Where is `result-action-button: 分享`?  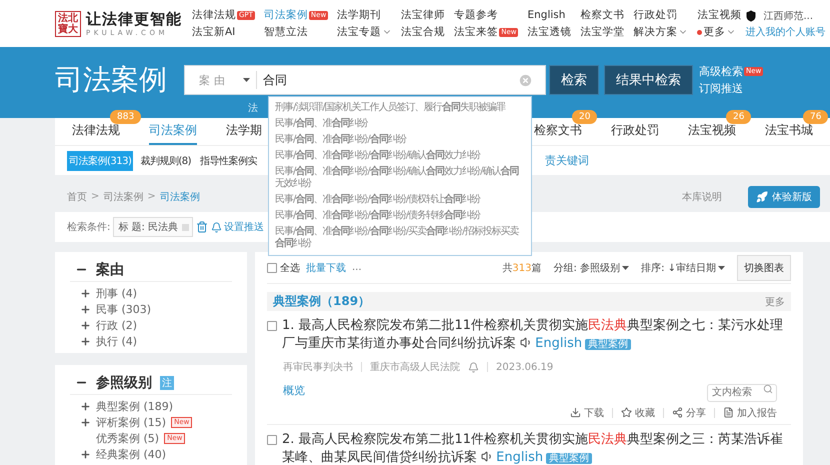
result-action-button: 分享 is located at coordinates (689, 413).